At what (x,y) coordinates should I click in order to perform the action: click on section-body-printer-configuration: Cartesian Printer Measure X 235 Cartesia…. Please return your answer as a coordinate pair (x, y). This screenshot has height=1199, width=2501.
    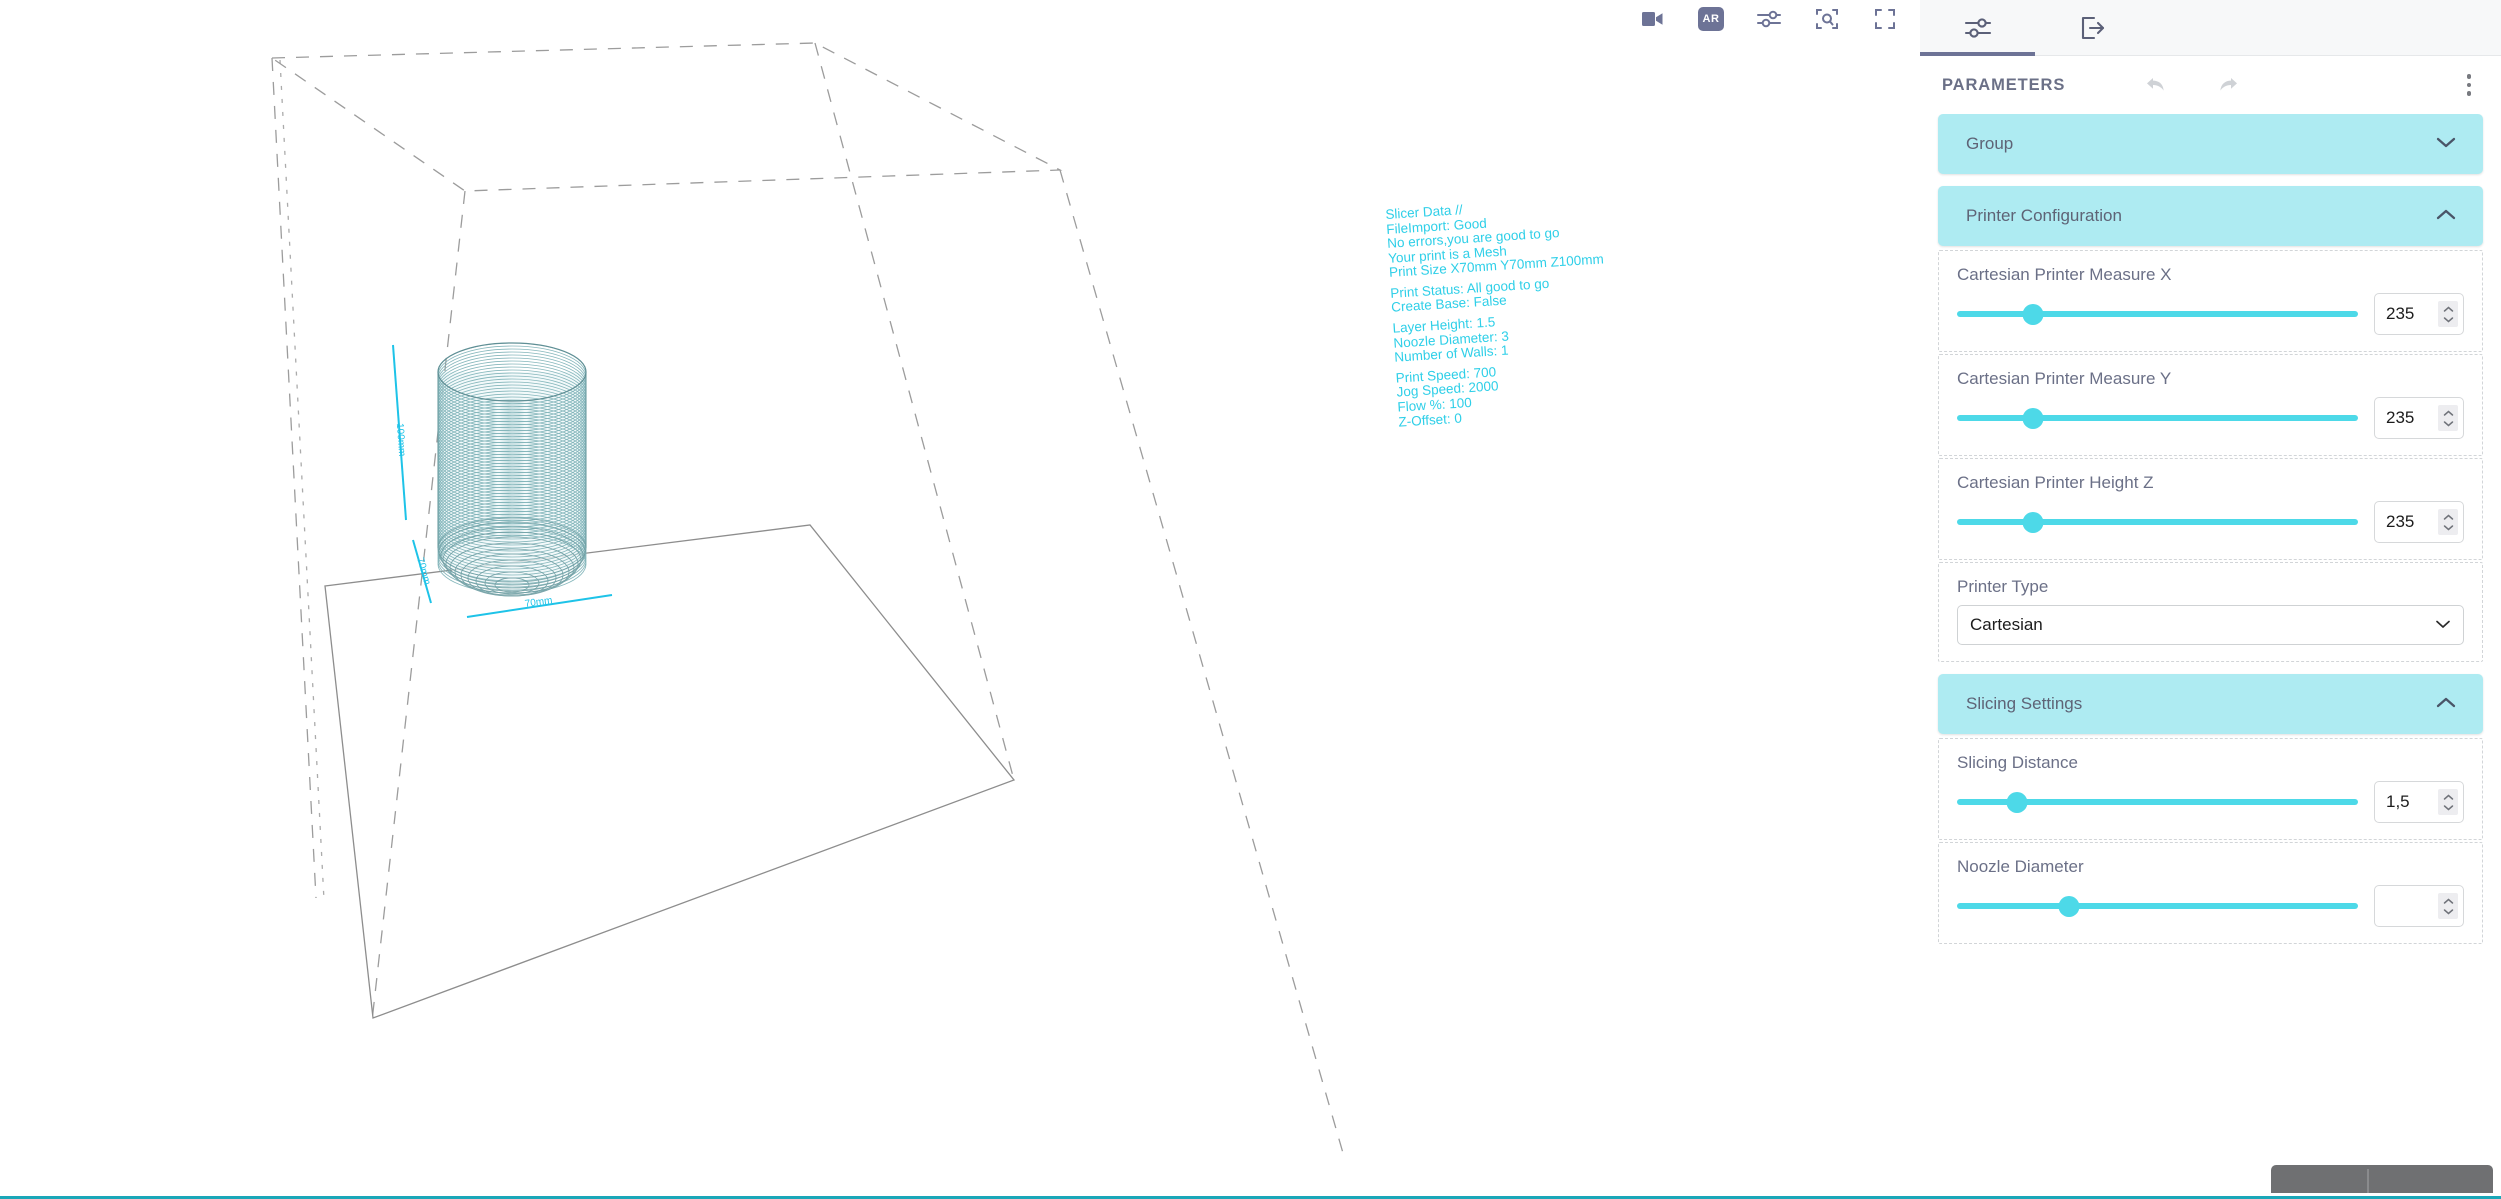
    Looking at the image, I should click on (2210, 454).